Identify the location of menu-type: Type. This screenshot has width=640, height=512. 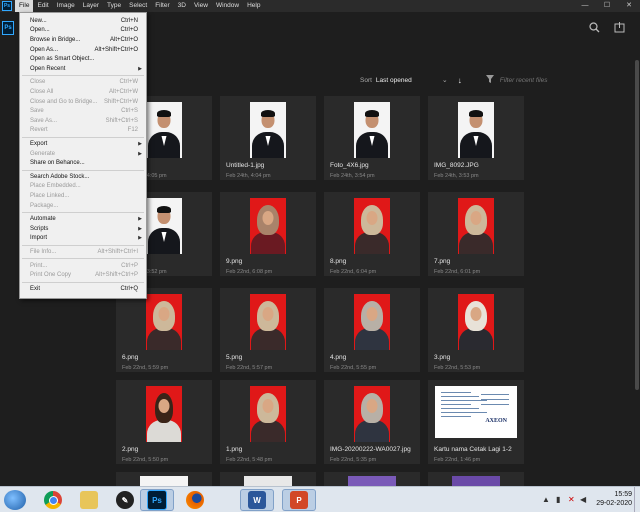
(114, 6).